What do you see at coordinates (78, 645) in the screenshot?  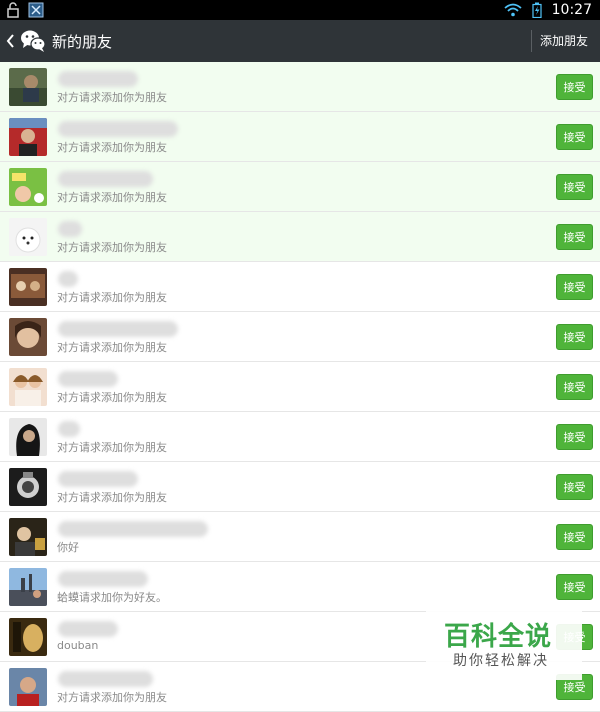 I see `request-message: douban` at bounding box center [78, 645].